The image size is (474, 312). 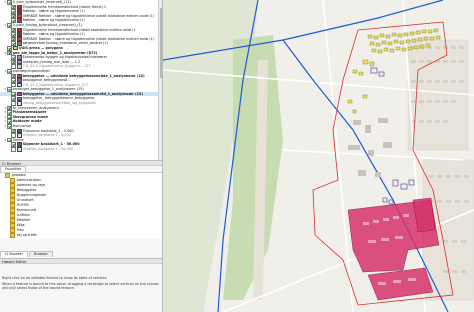 What do you see at coordinates (81, 261) in the screenshot?
I see `vertex-editor-title: Hæoloi Editor` at bounding box center [81, 261].